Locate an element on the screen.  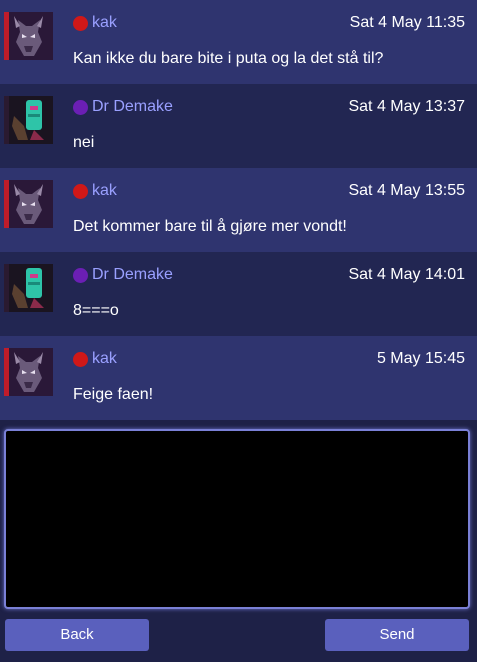
message-text: nei is located at coordinates (84, 142).